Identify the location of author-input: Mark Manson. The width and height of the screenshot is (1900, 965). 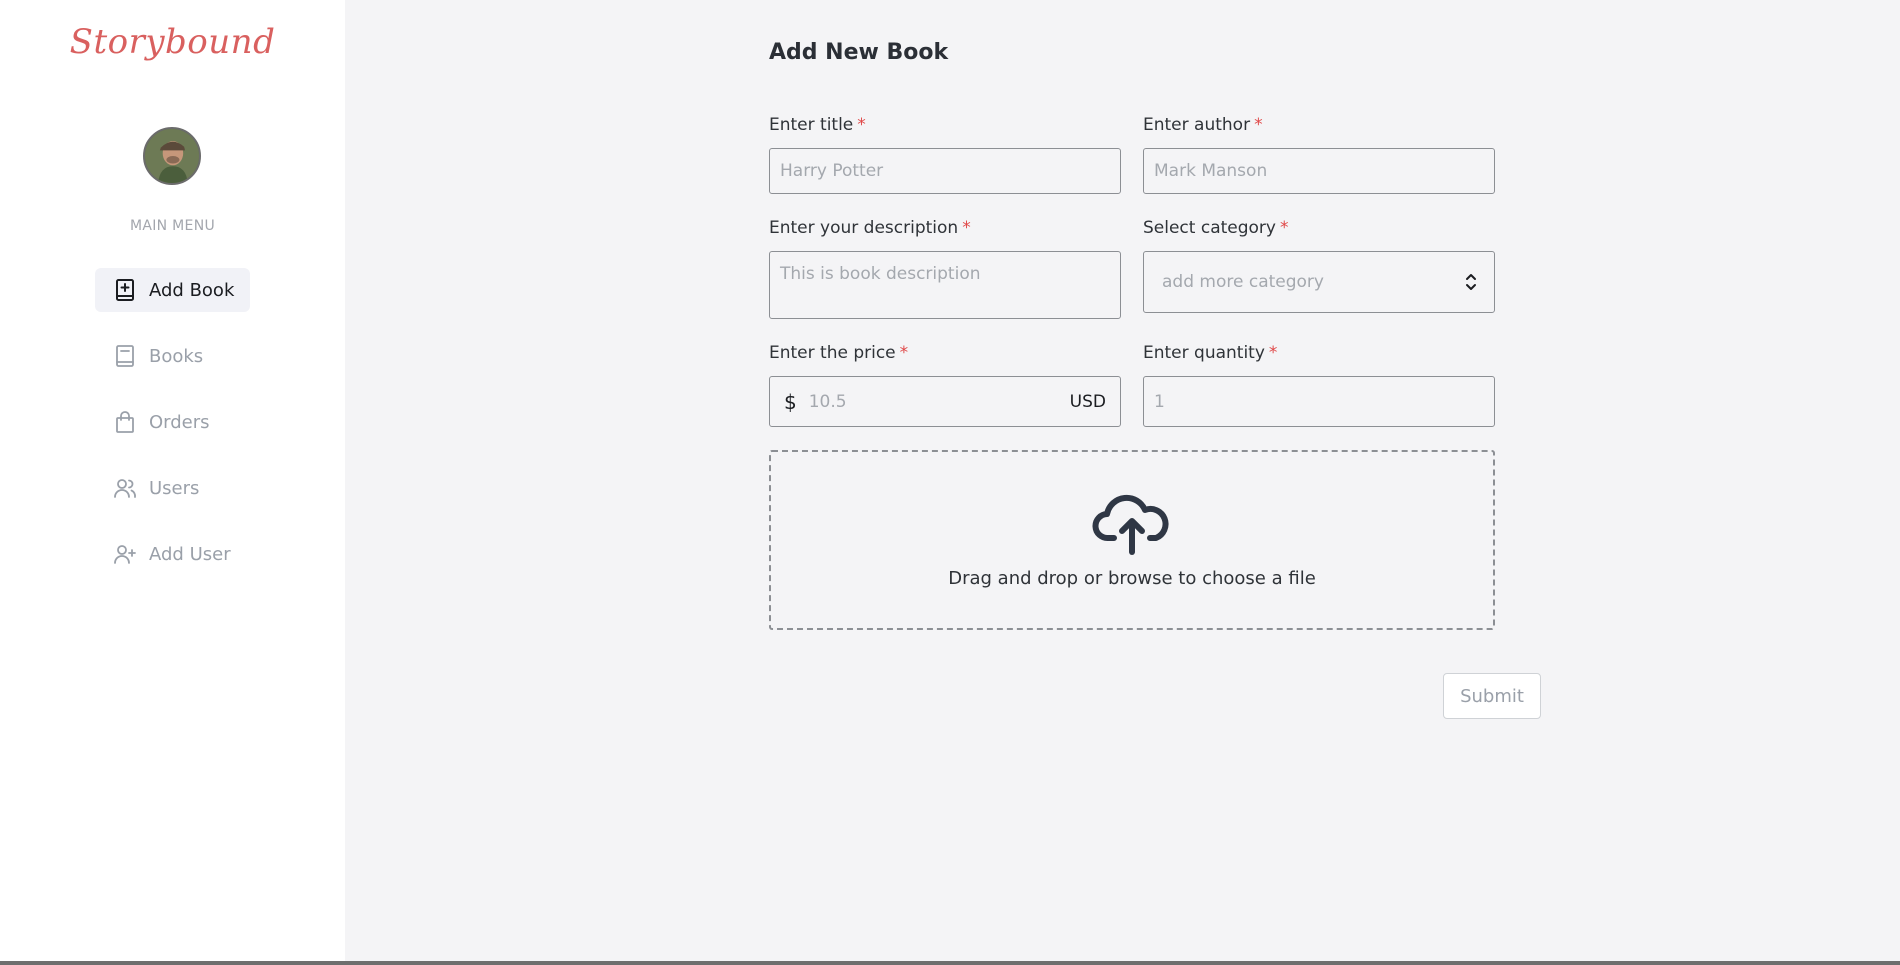
(1319, 171).